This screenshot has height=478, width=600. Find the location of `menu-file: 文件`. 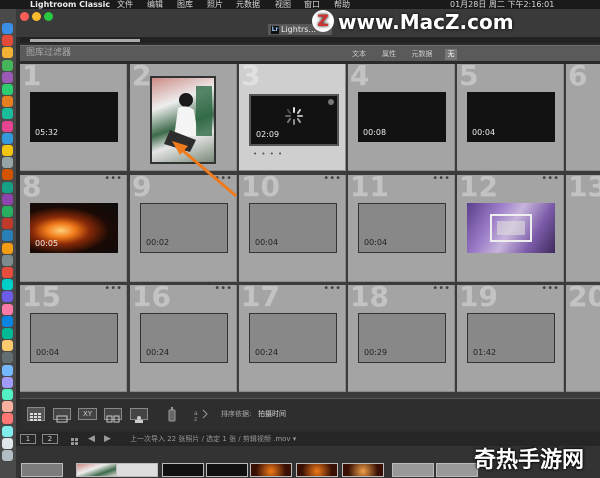

menu-file: 文件 is located at coordinates (125, 4).